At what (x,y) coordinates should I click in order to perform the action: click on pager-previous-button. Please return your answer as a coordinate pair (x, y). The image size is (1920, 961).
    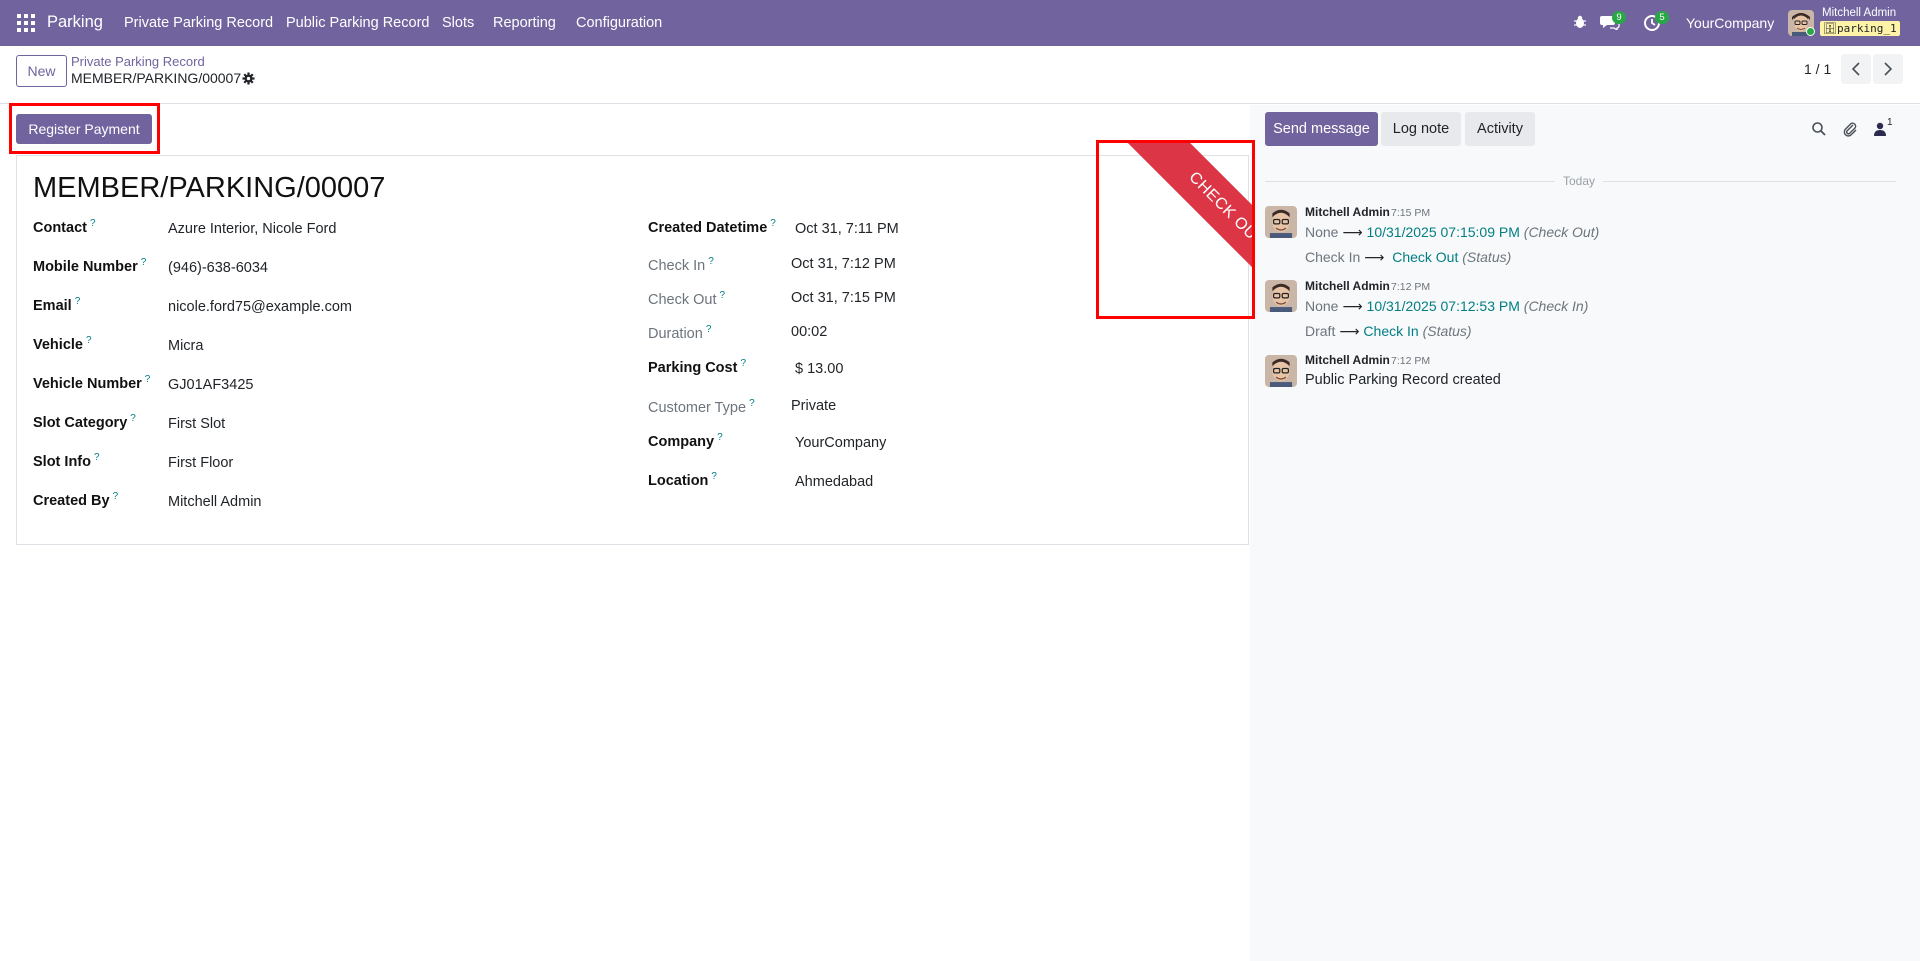
    Looking at the image, I should click on (1856, 69).